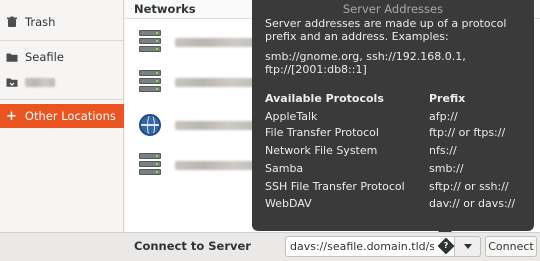  What do you see at coordinates (321, 150) in the screenshot?
I see `protocol-name: Network File System` at bounding box center [321, 150].